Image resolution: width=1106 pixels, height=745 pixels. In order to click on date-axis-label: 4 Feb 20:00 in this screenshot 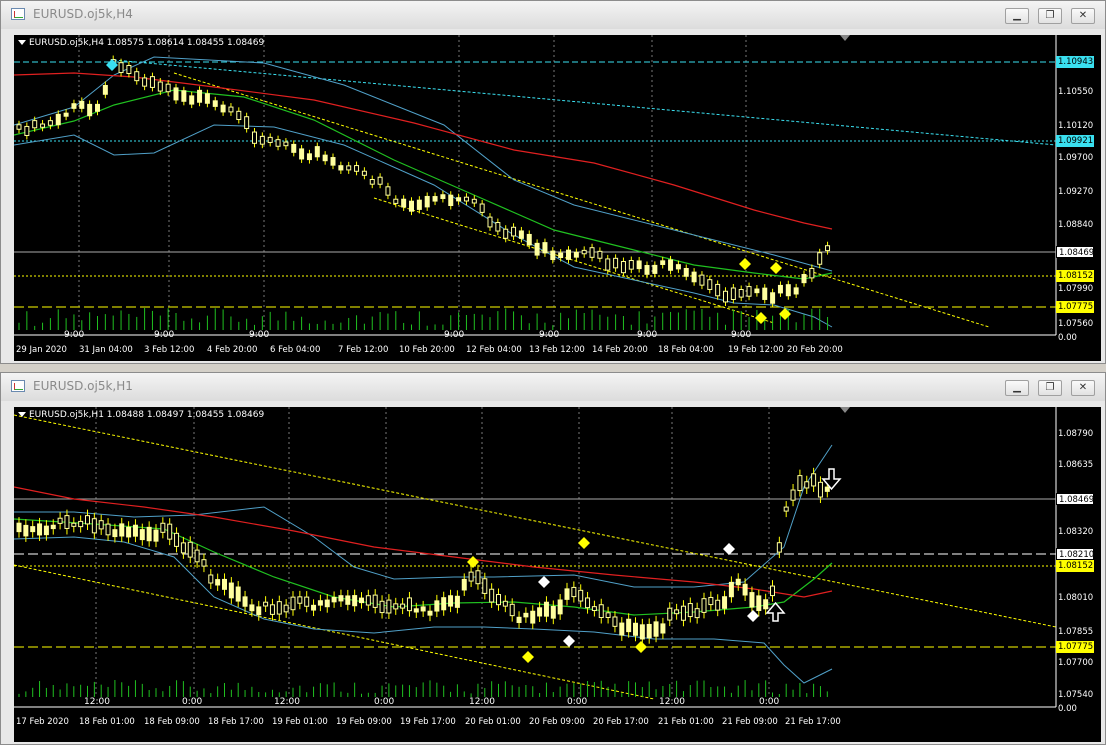, I will do `click(232, 350)`.